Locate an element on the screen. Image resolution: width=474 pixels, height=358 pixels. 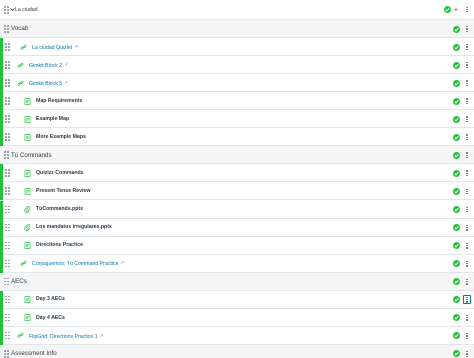
module-title: Tú Commands is located at coordinates (31, 155).